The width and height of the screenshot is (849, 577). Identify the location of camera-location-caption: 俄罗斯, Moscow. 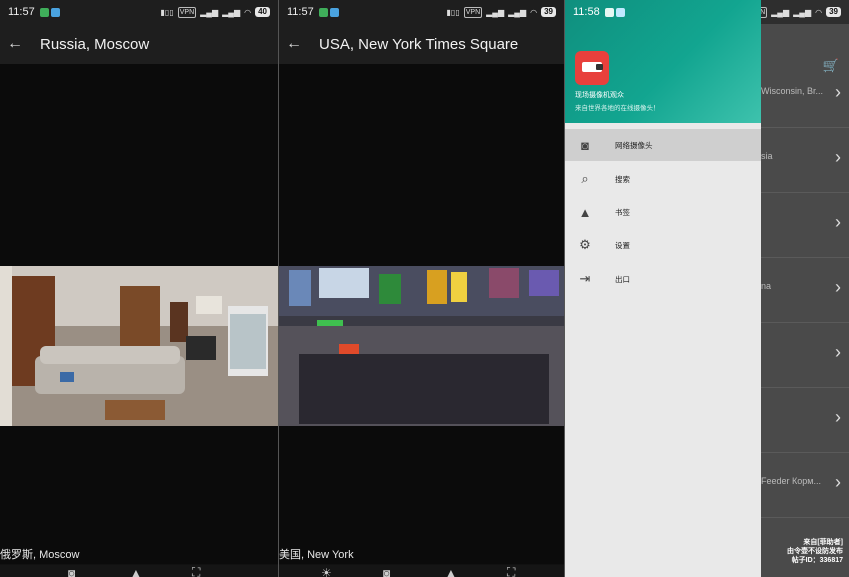
(40, 555).